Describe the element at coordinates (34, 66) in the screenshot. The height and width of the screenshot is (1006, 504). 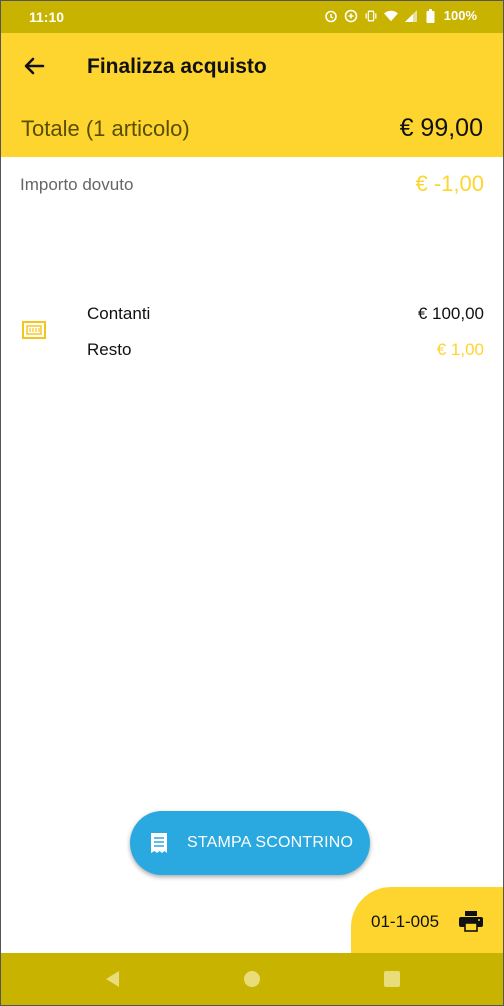
I see `arrow-back-icon` at that location.